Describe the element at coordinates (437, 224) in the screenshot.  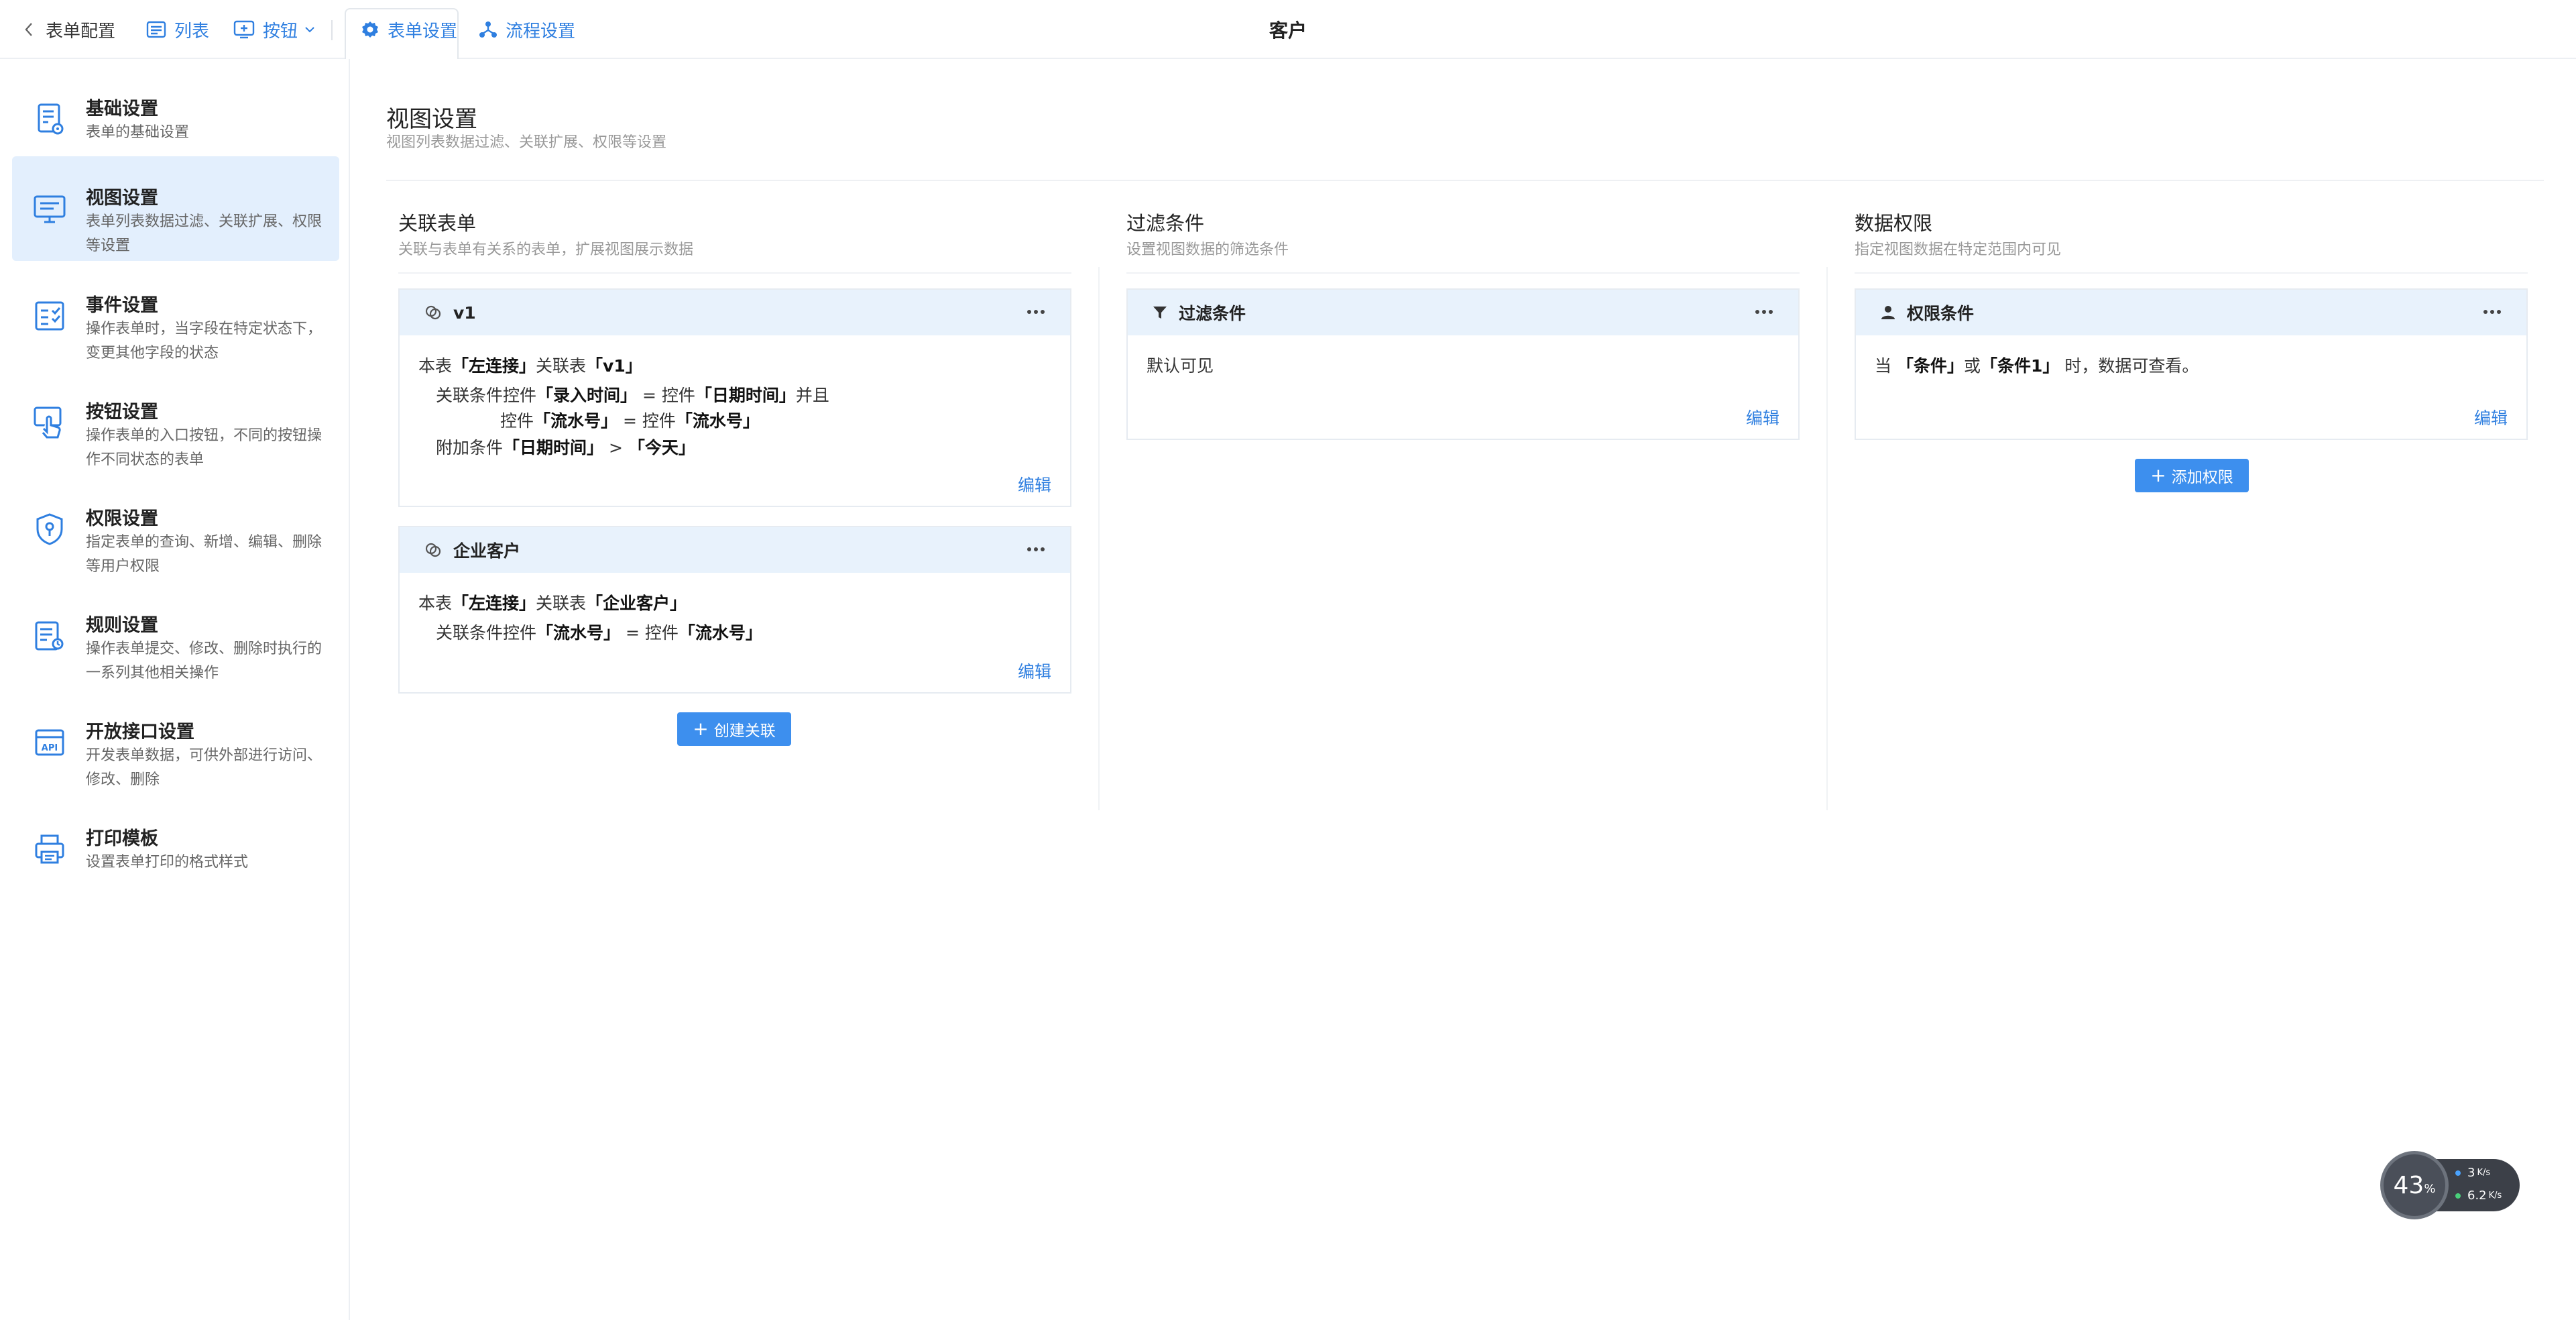
I see `relations-title: 关联表单` at that location.